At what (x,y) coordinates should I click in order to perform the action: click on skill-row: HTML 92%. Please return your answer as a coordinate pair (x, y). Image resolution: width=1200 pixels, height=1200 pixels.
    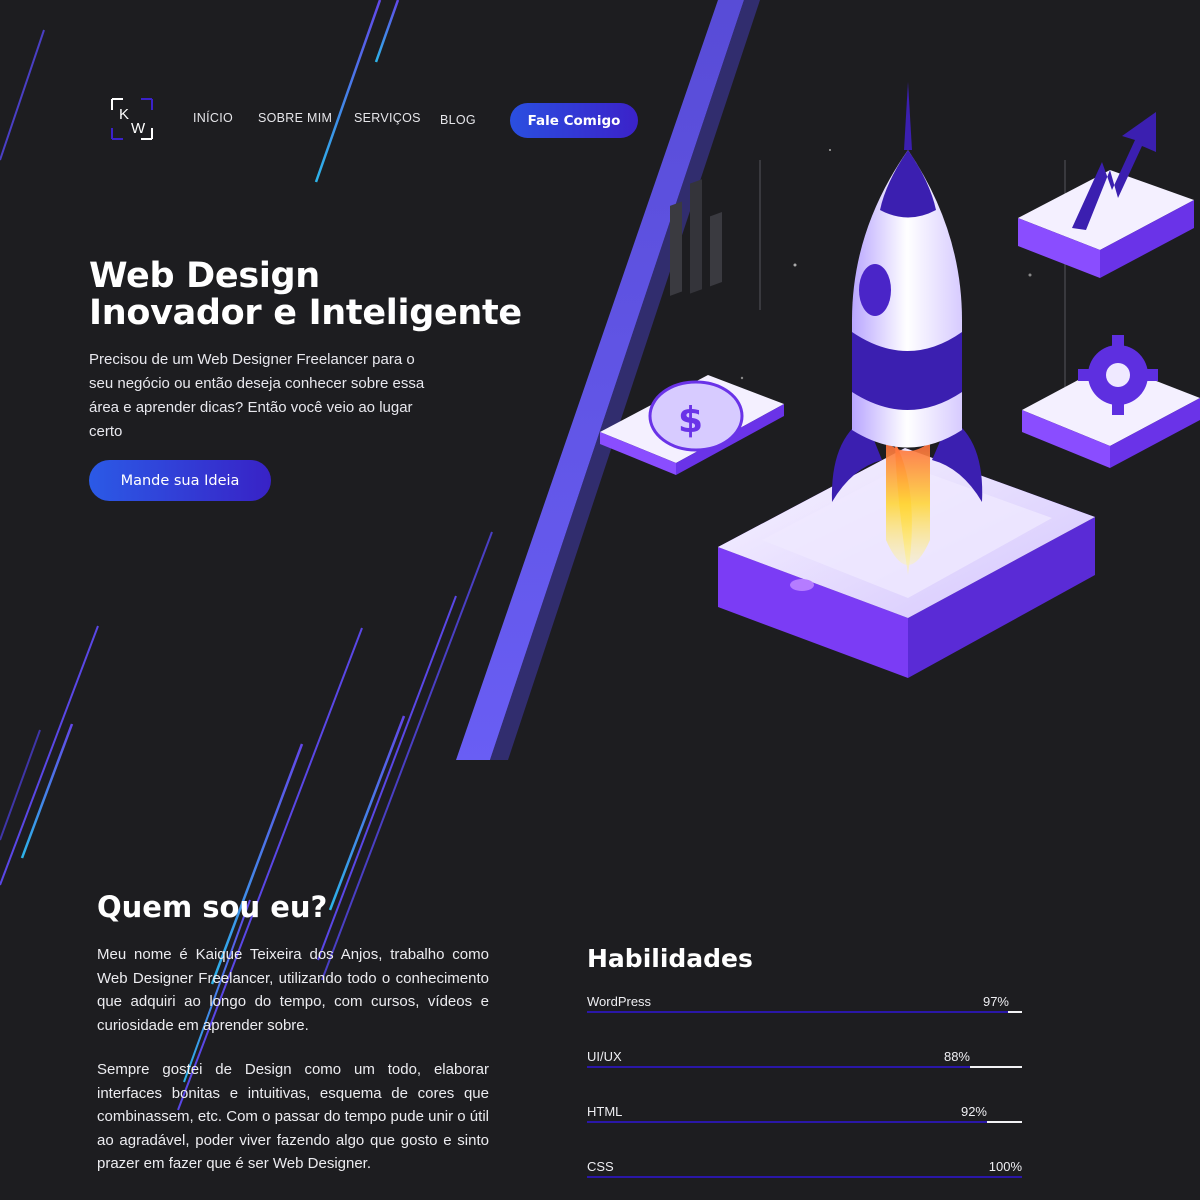
    Looking at the image, I should click on (804, 1124).